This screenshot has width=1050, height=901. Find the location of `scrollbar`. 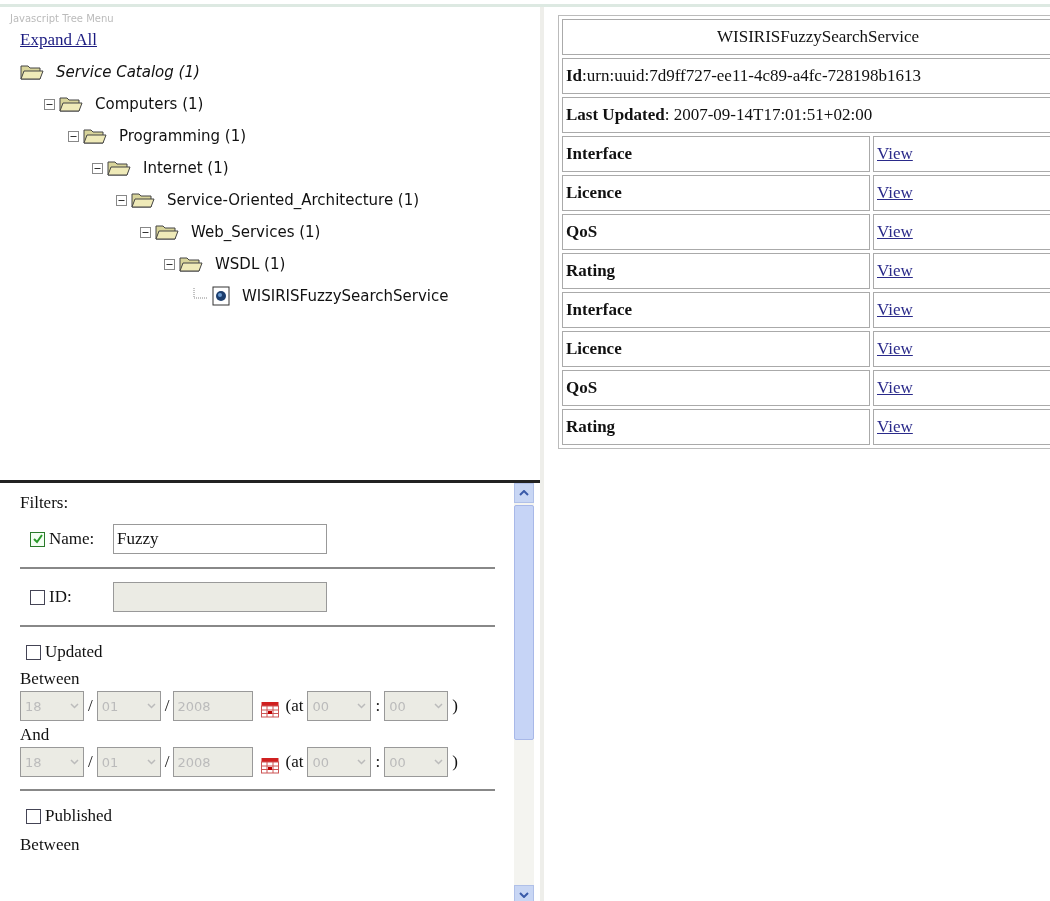

scrollbar is located at coordinates (524, 692).